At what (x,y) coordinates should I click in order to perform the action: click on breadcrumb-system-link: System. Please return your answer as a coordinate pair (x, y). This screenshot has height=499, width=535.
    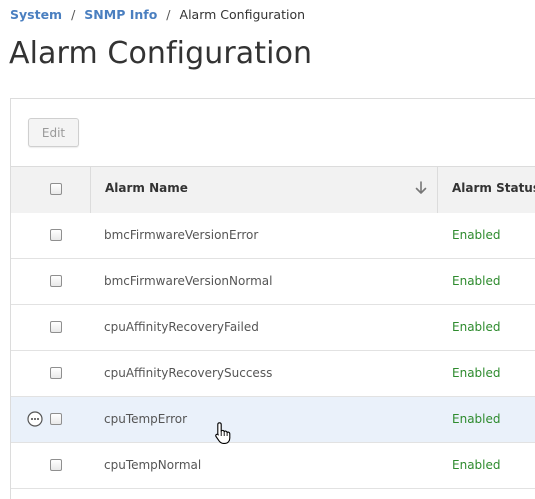
    Looking at the image, I should click on (36, 14).